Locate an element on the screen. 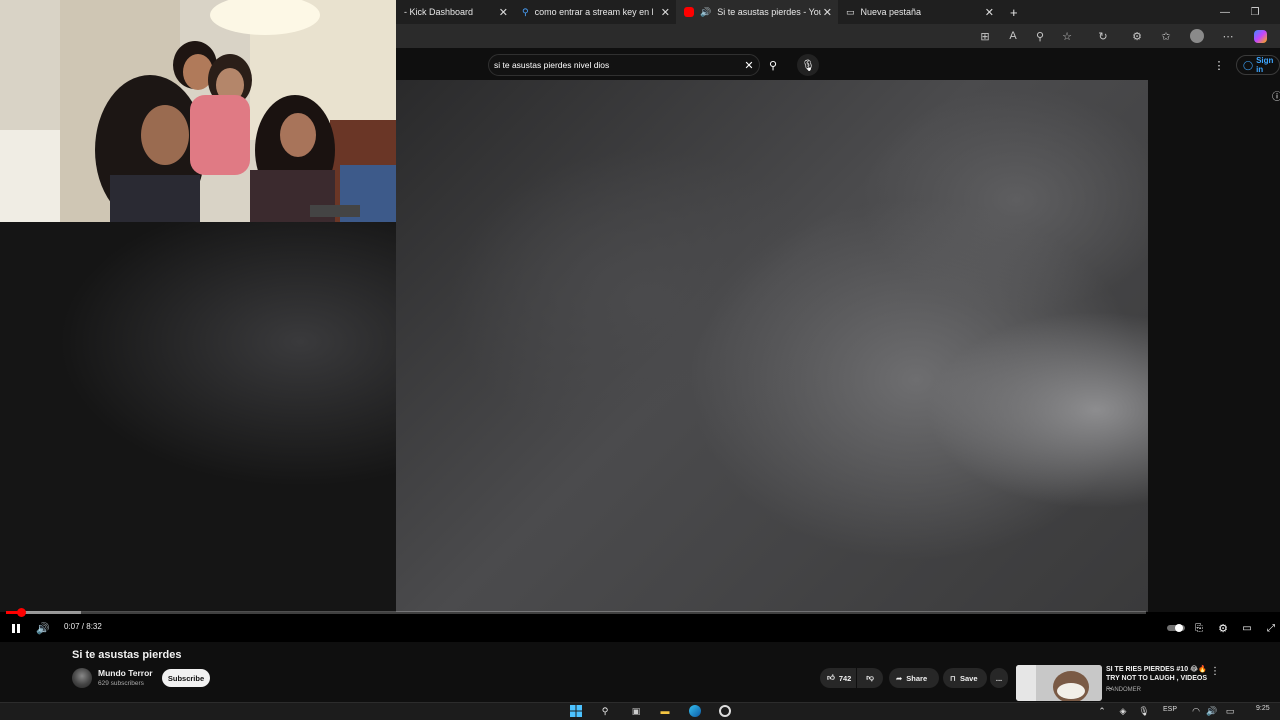 This screenshot has width=1280, height=720. tab-kick-search: ⚲ como entrar a stream key en kick ✕ is located at coordinates (595, 12).